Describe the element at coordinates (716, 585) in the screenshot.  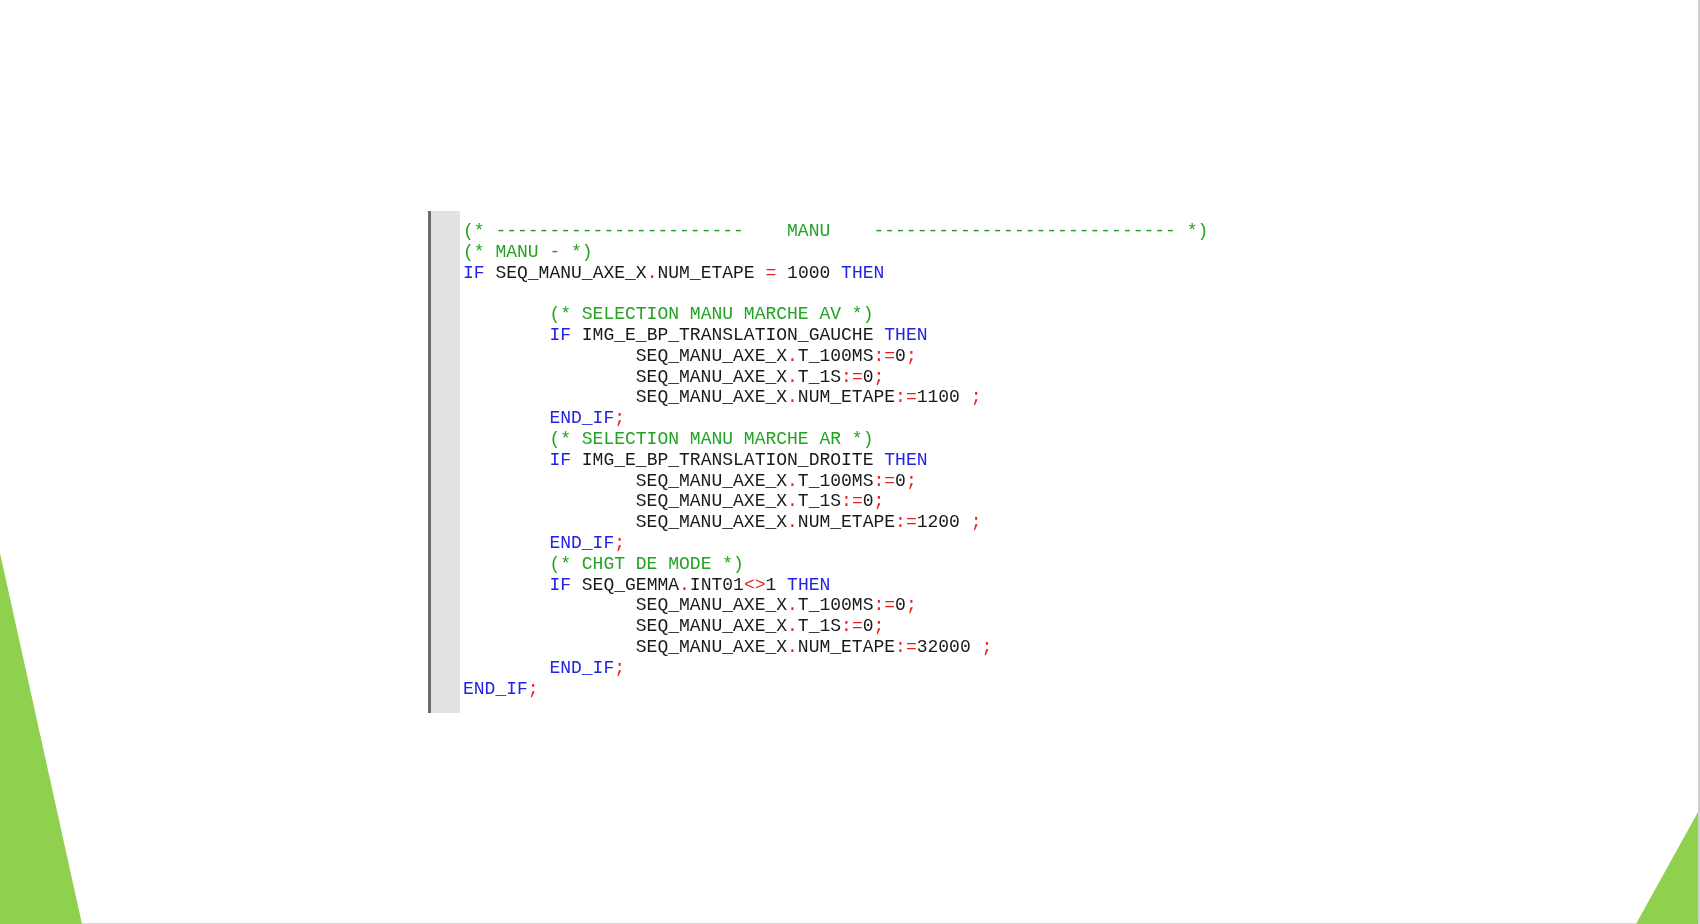
I see `code-token: INT01` at that location.